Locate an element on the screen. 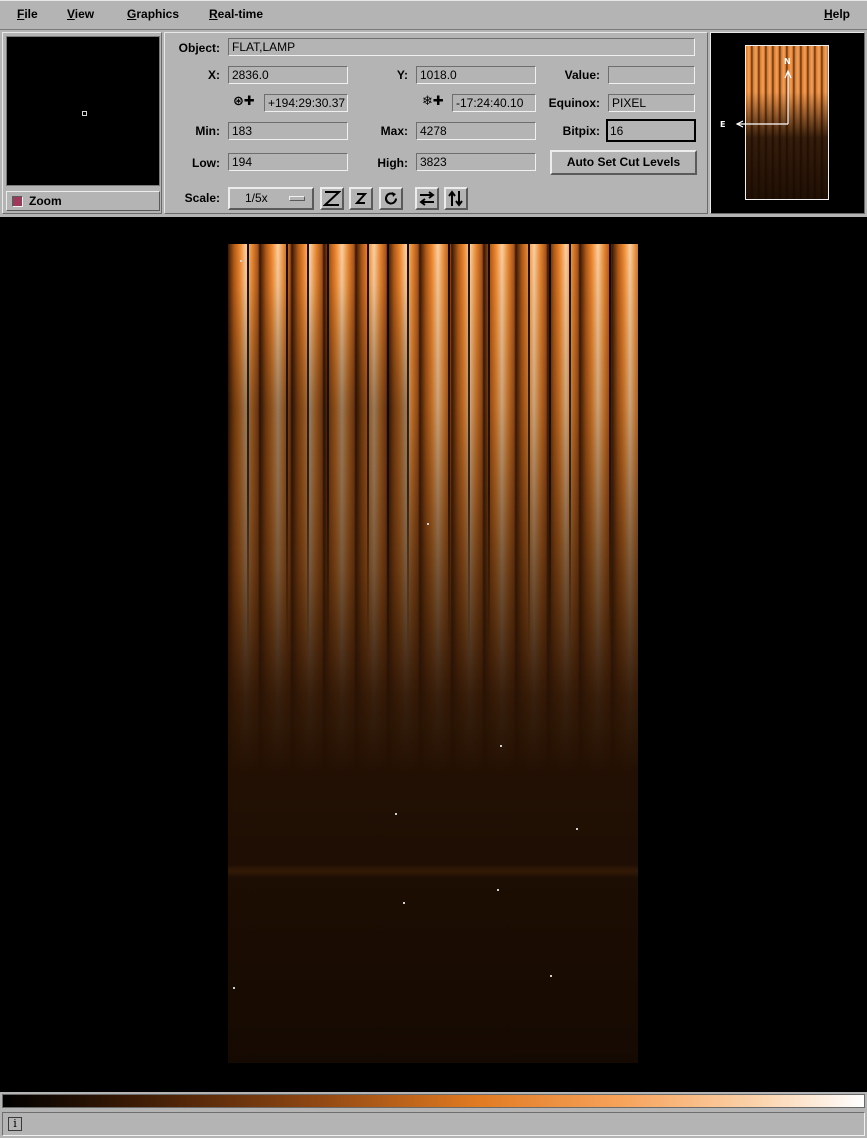 The image size is (867, 1138). y-field: 1018.0 is located at coordinates (476, 75).